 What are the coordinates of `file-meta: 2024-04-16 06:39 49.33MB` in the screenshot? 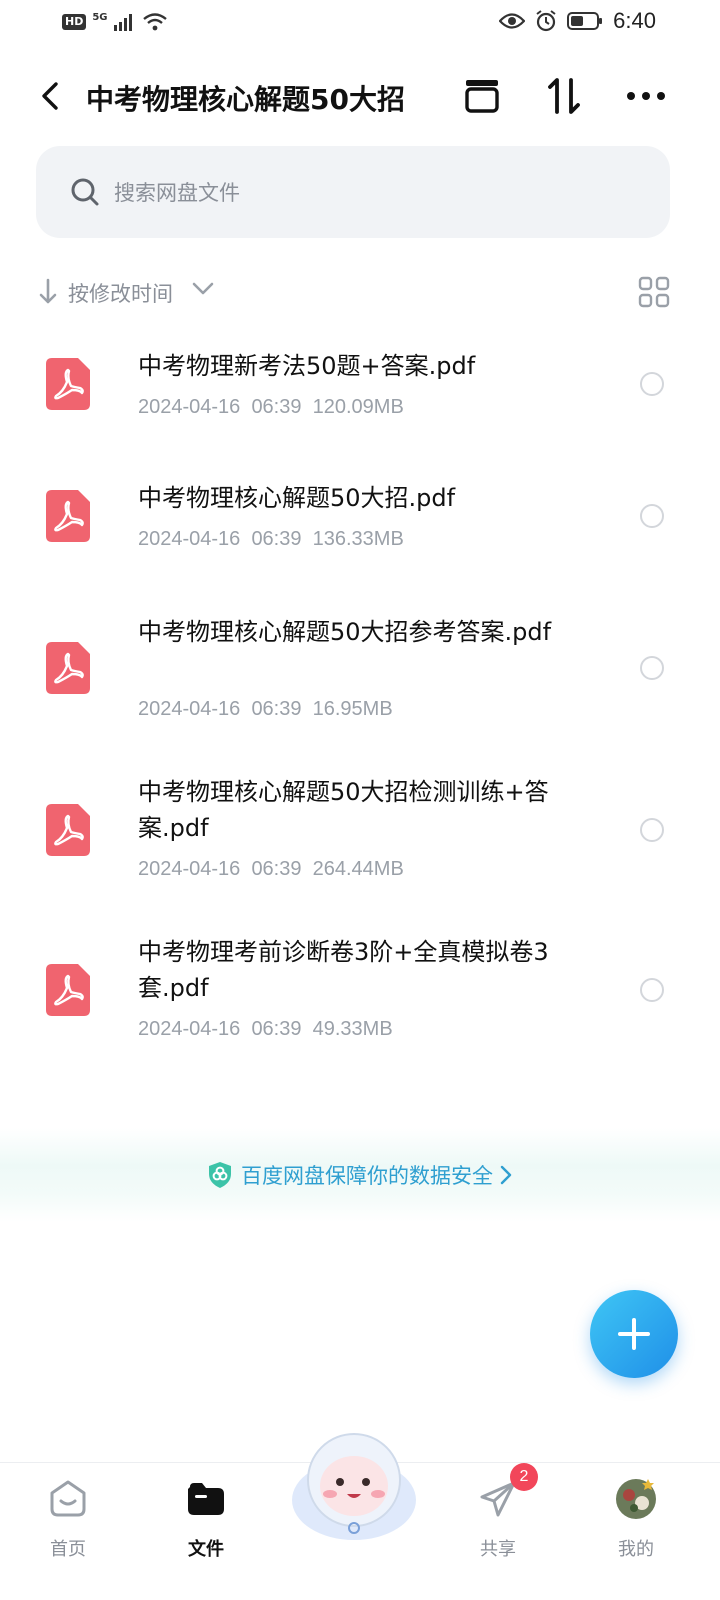 It's located at (265, 1029).